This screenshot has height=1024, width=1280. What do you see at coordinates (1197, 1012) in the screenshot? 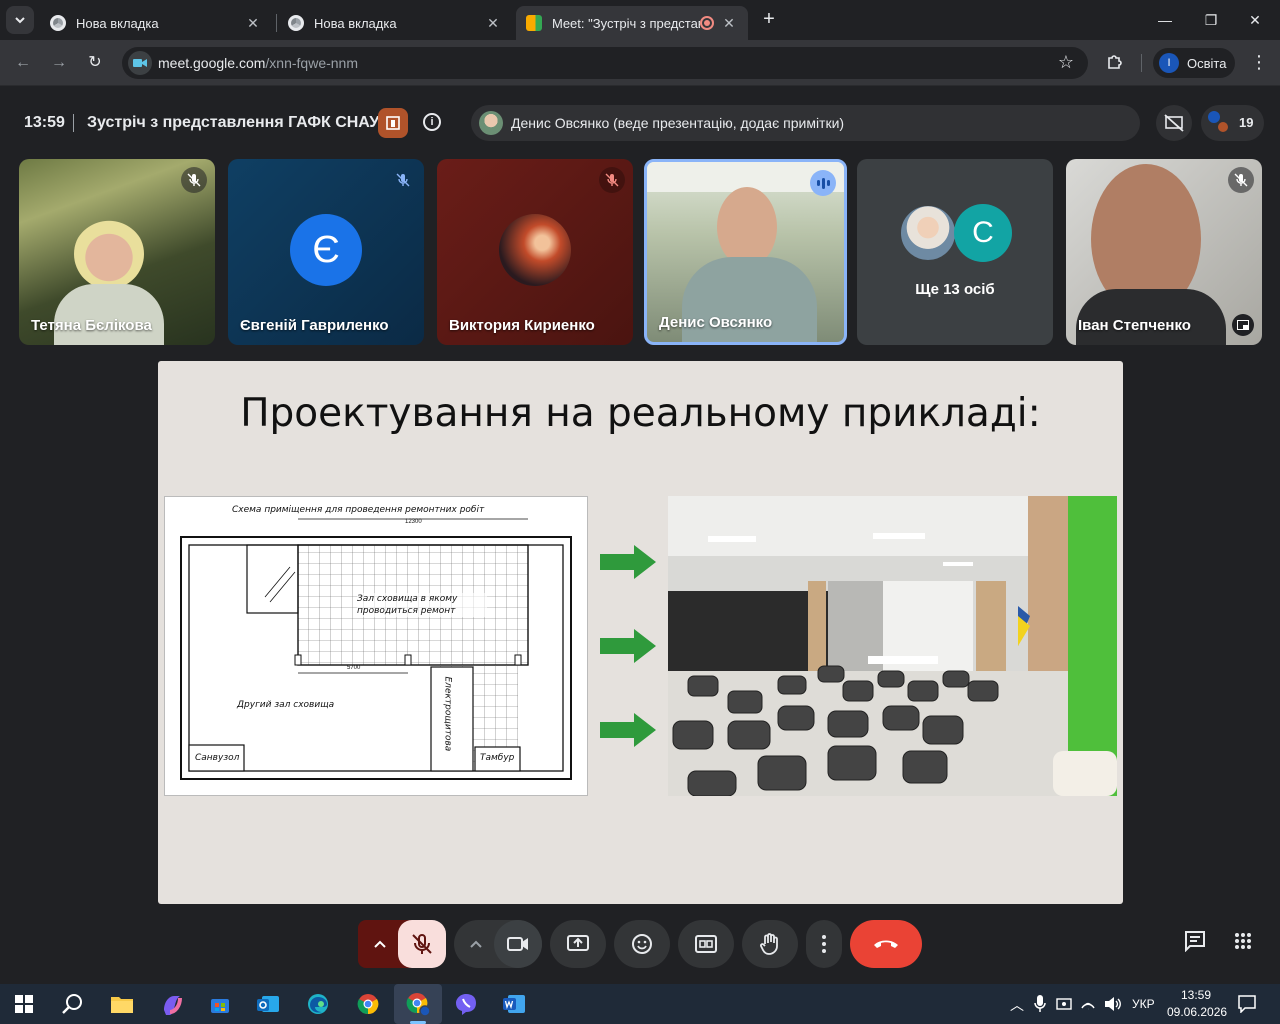
I see `taskbar-date: 09.06.2026` at bounding box center [1197, 1012].